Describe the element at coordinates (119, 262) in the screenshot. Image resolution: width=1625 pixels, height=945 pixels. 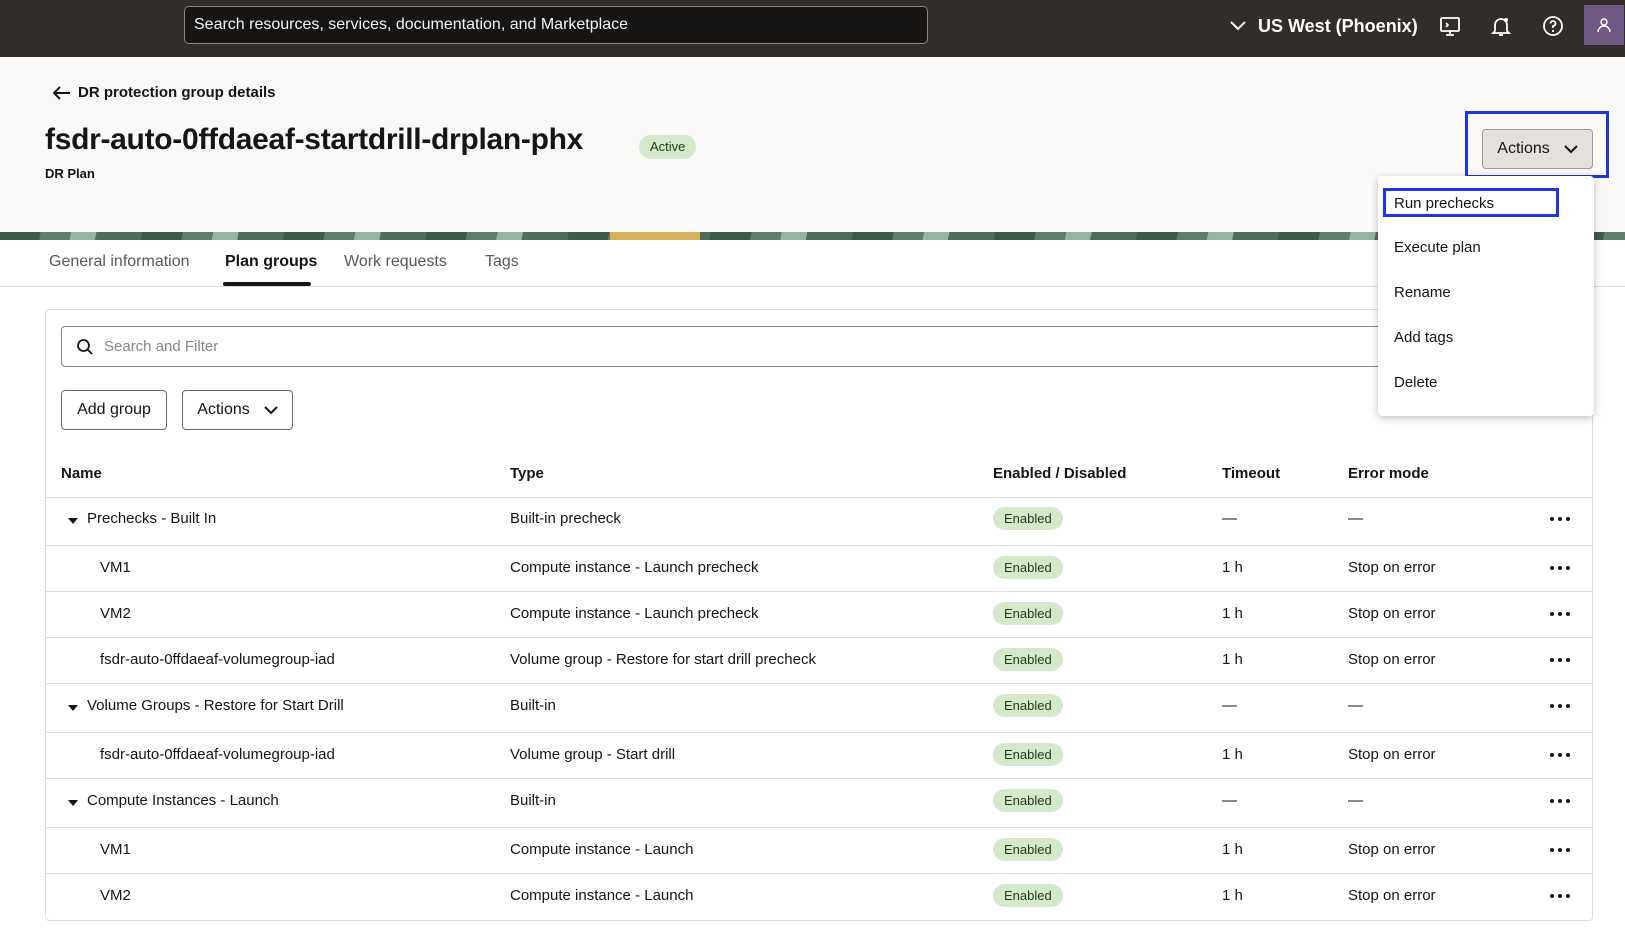
I see `tab-general-information: General information` at that location.